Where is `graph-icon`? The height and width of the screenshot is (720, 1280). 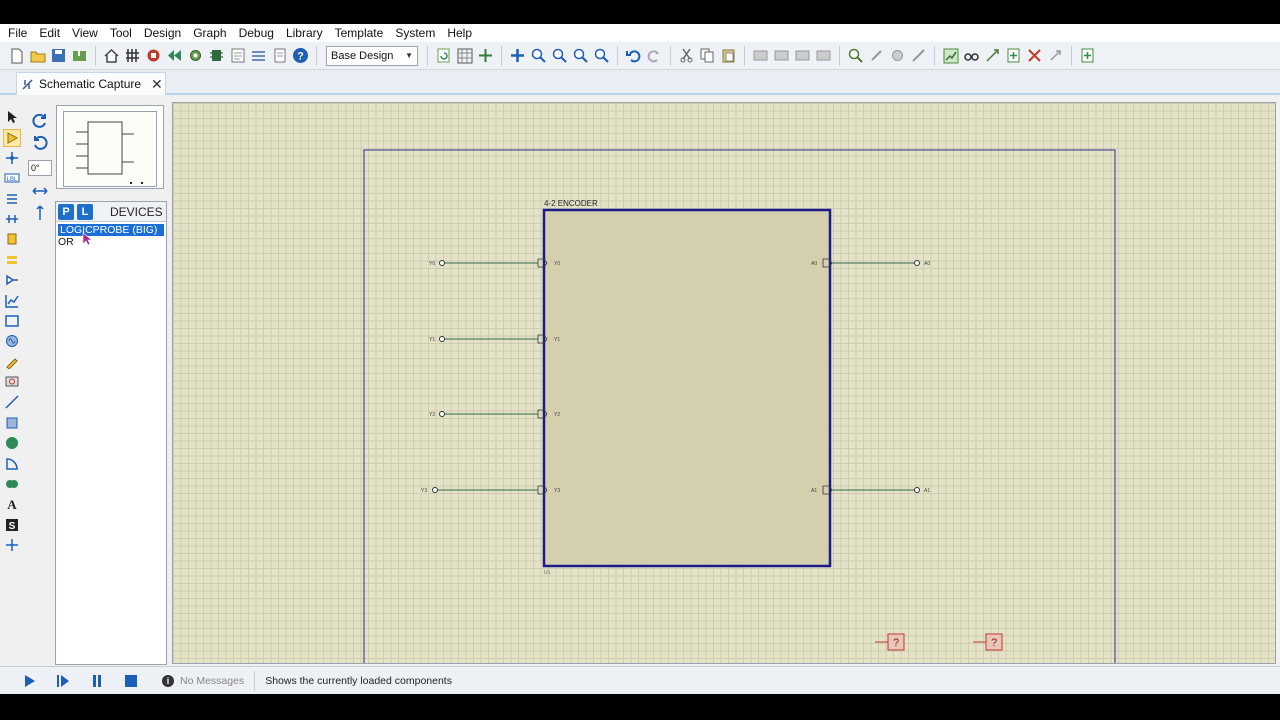
graph-icon is located at coordinates (12, 301).